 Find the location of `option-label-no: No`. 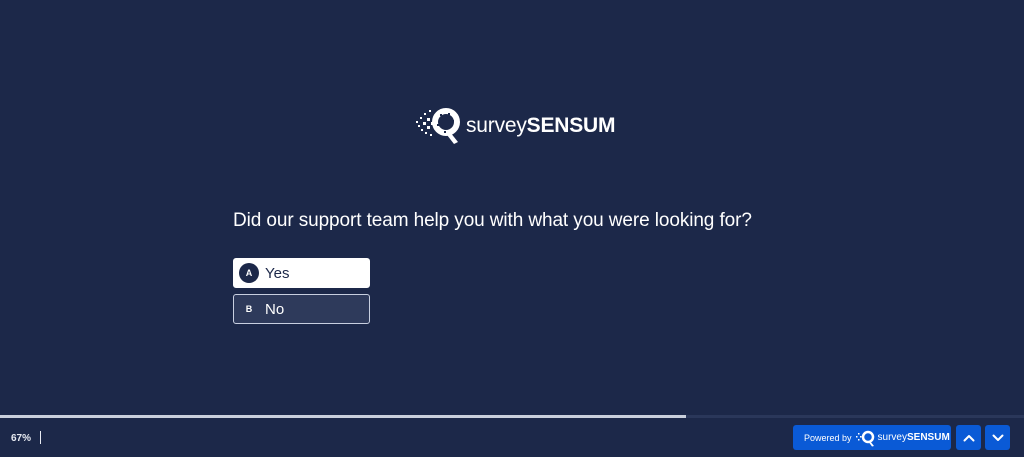

option-label-no: No is located at coordinates (275, 309).